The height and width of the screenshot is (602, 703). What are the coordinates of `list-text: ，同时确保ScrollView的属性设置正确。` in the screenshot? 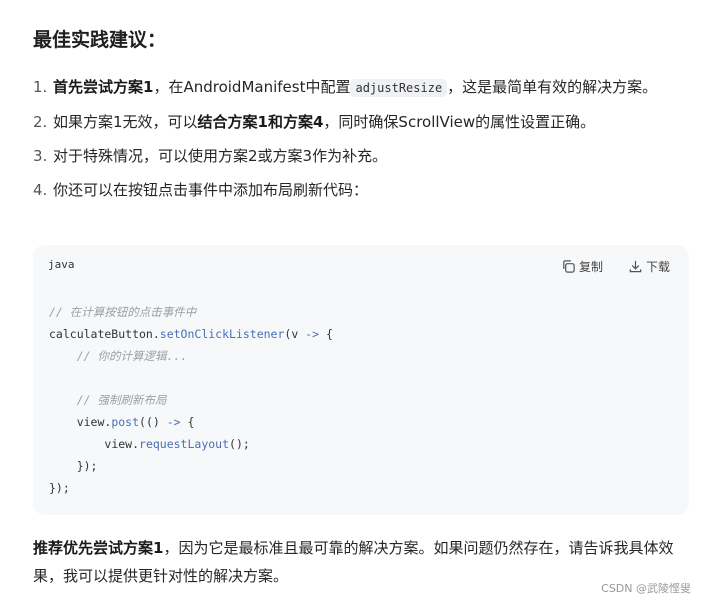 It's located at (459, 122).